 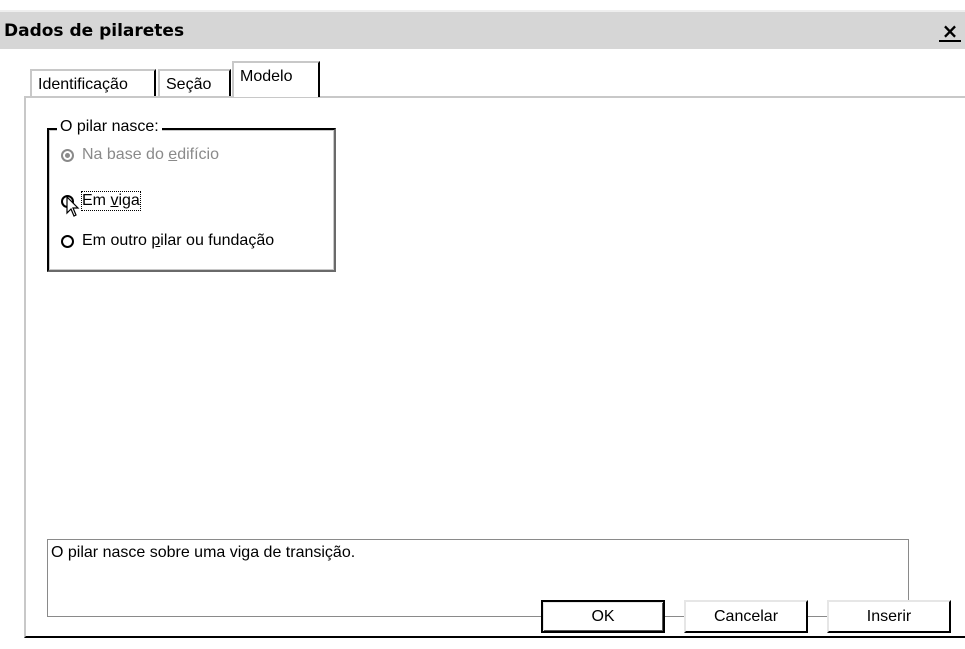 I want to click on tab-label: Seção, so click(x=189, y=84).